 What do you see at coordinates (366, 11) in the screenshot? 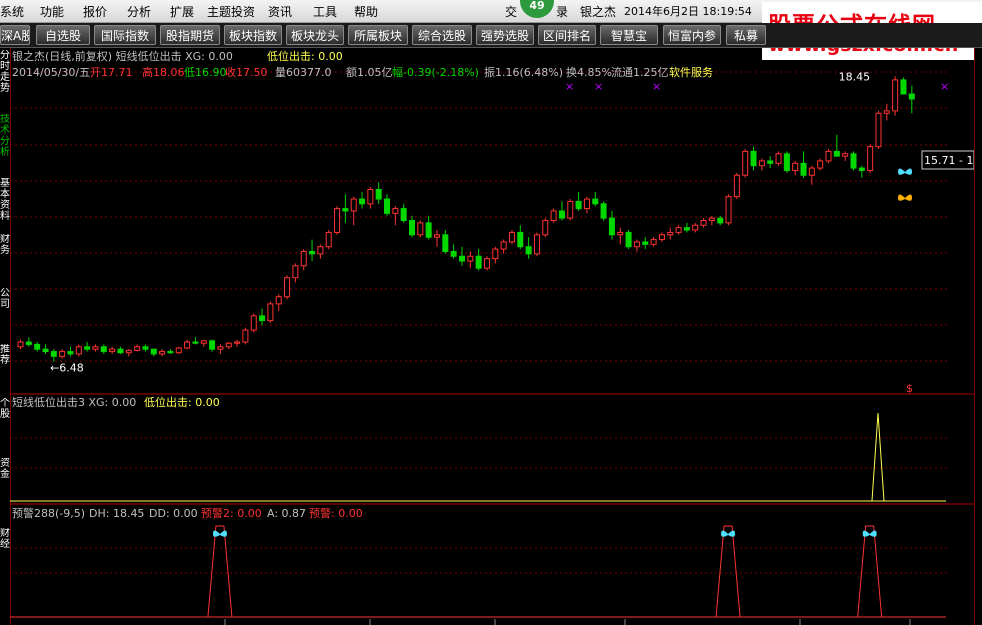
I see `menu-item-8: 帮助` at bounding box center [366, 11].